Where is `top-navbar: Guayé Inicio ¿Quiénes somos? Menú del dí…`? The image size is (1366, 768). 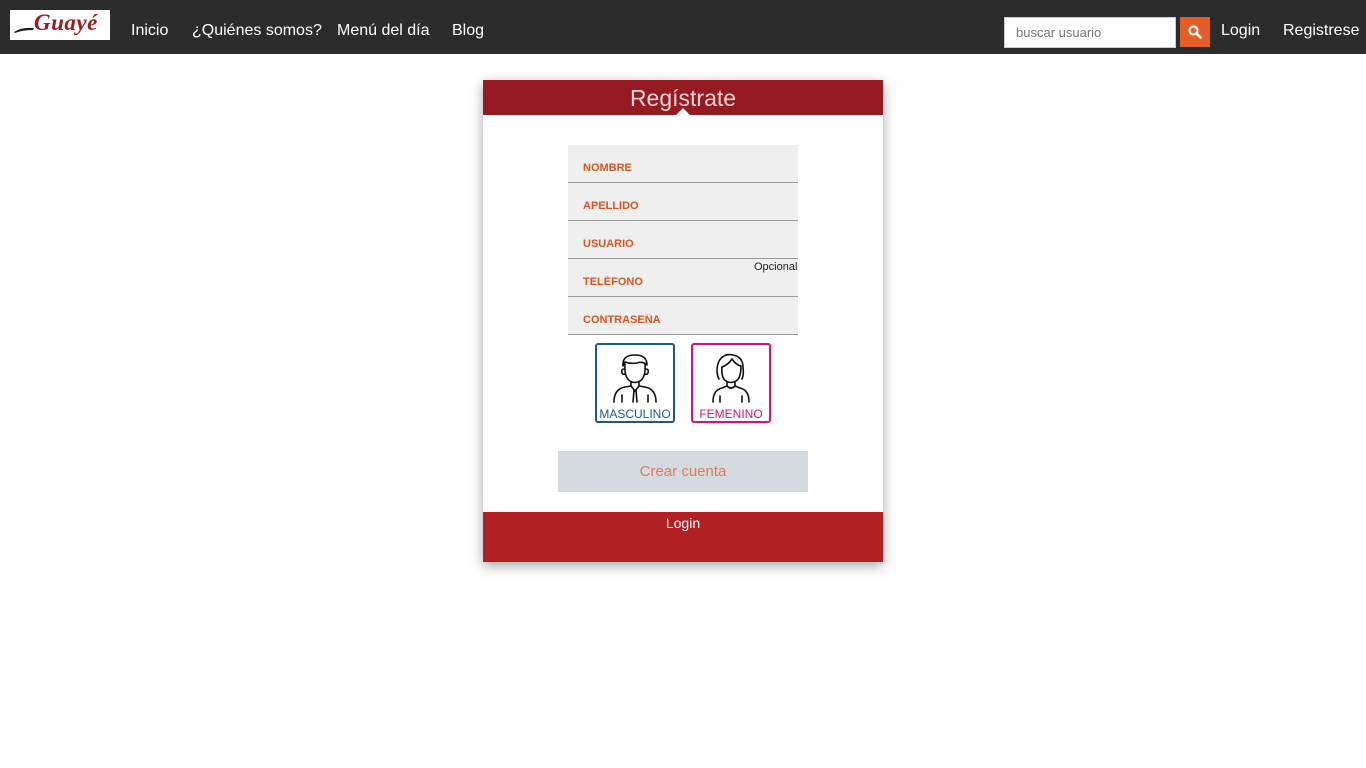 top-navbar: Guayé Inicio ¿Quiénes somos? Menú del dí… is located at coordinates (683, 27).